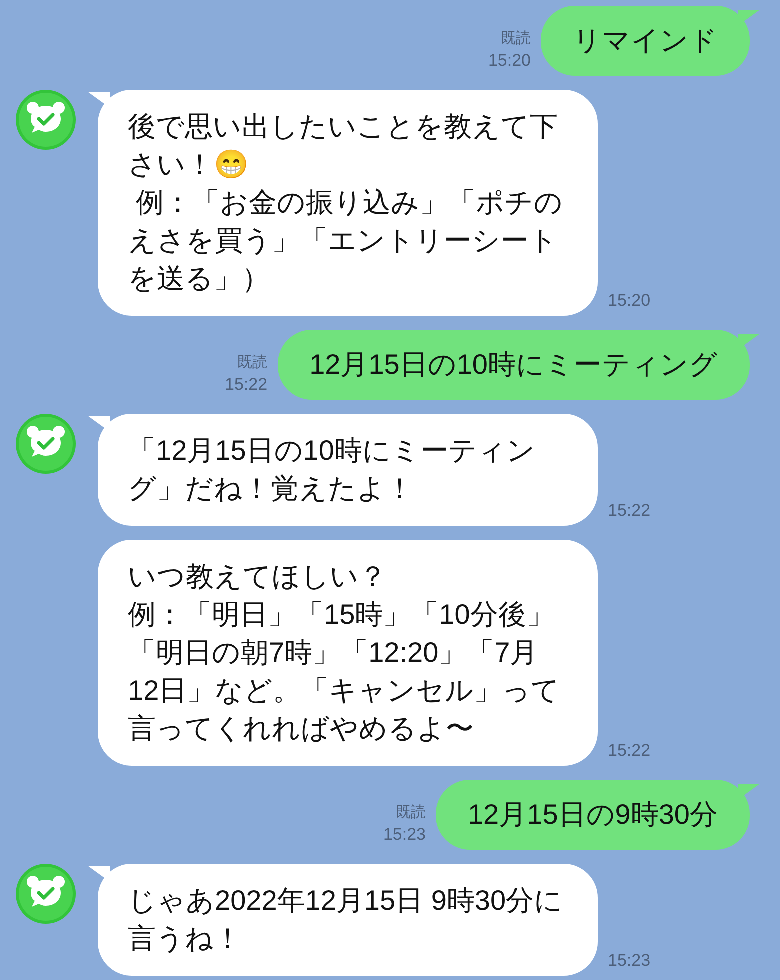  I want to click on message-text: いつ教えてほしい？, so click(258, 577).